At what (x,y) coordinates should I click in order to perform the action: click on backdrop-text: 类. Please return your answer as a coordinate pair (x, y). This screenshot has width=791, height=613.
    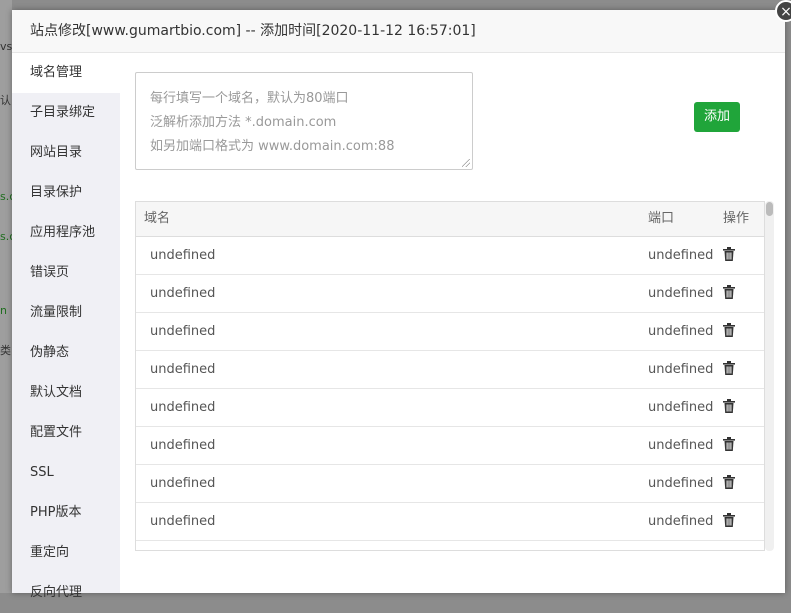
    Looking at the image, I should click on (5, 350).